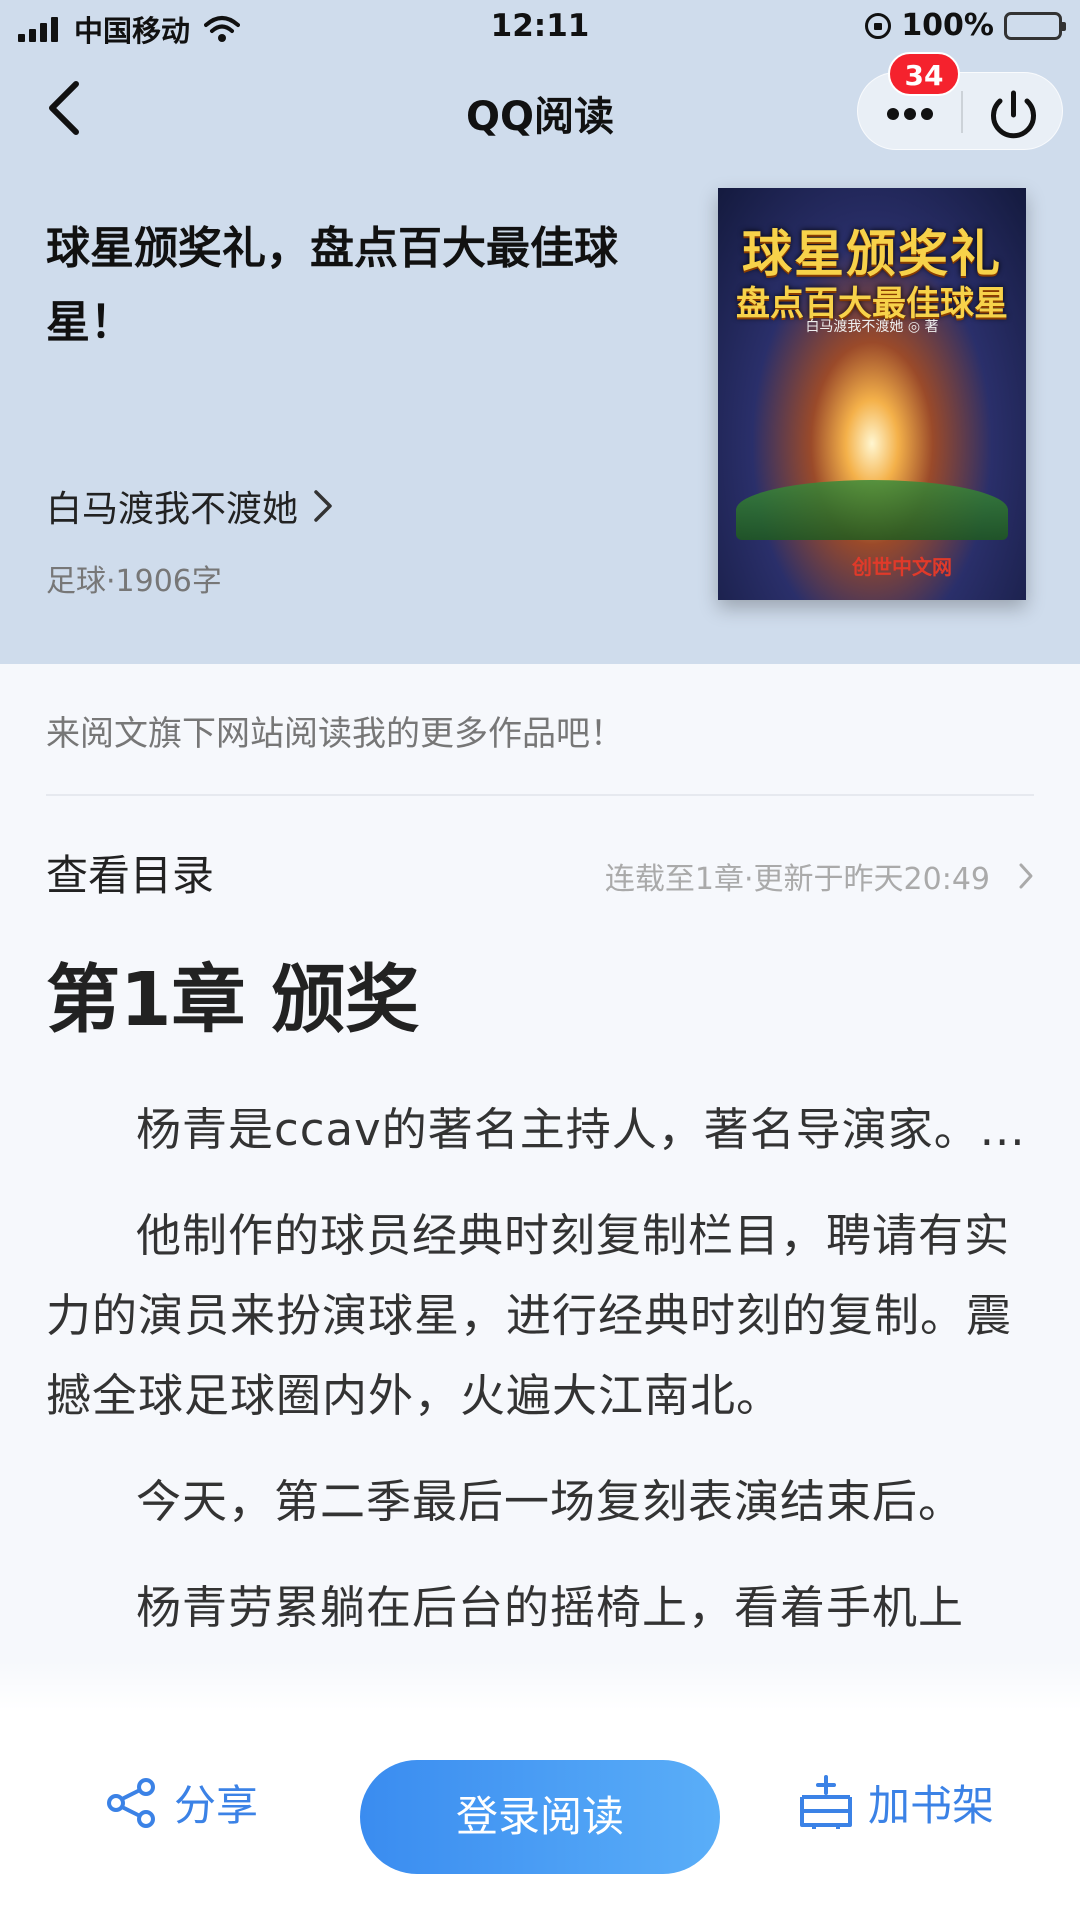  What do you see at coordinates (540, 795) in the screenshot?
I see `divider` at bounding box center [540, 795].